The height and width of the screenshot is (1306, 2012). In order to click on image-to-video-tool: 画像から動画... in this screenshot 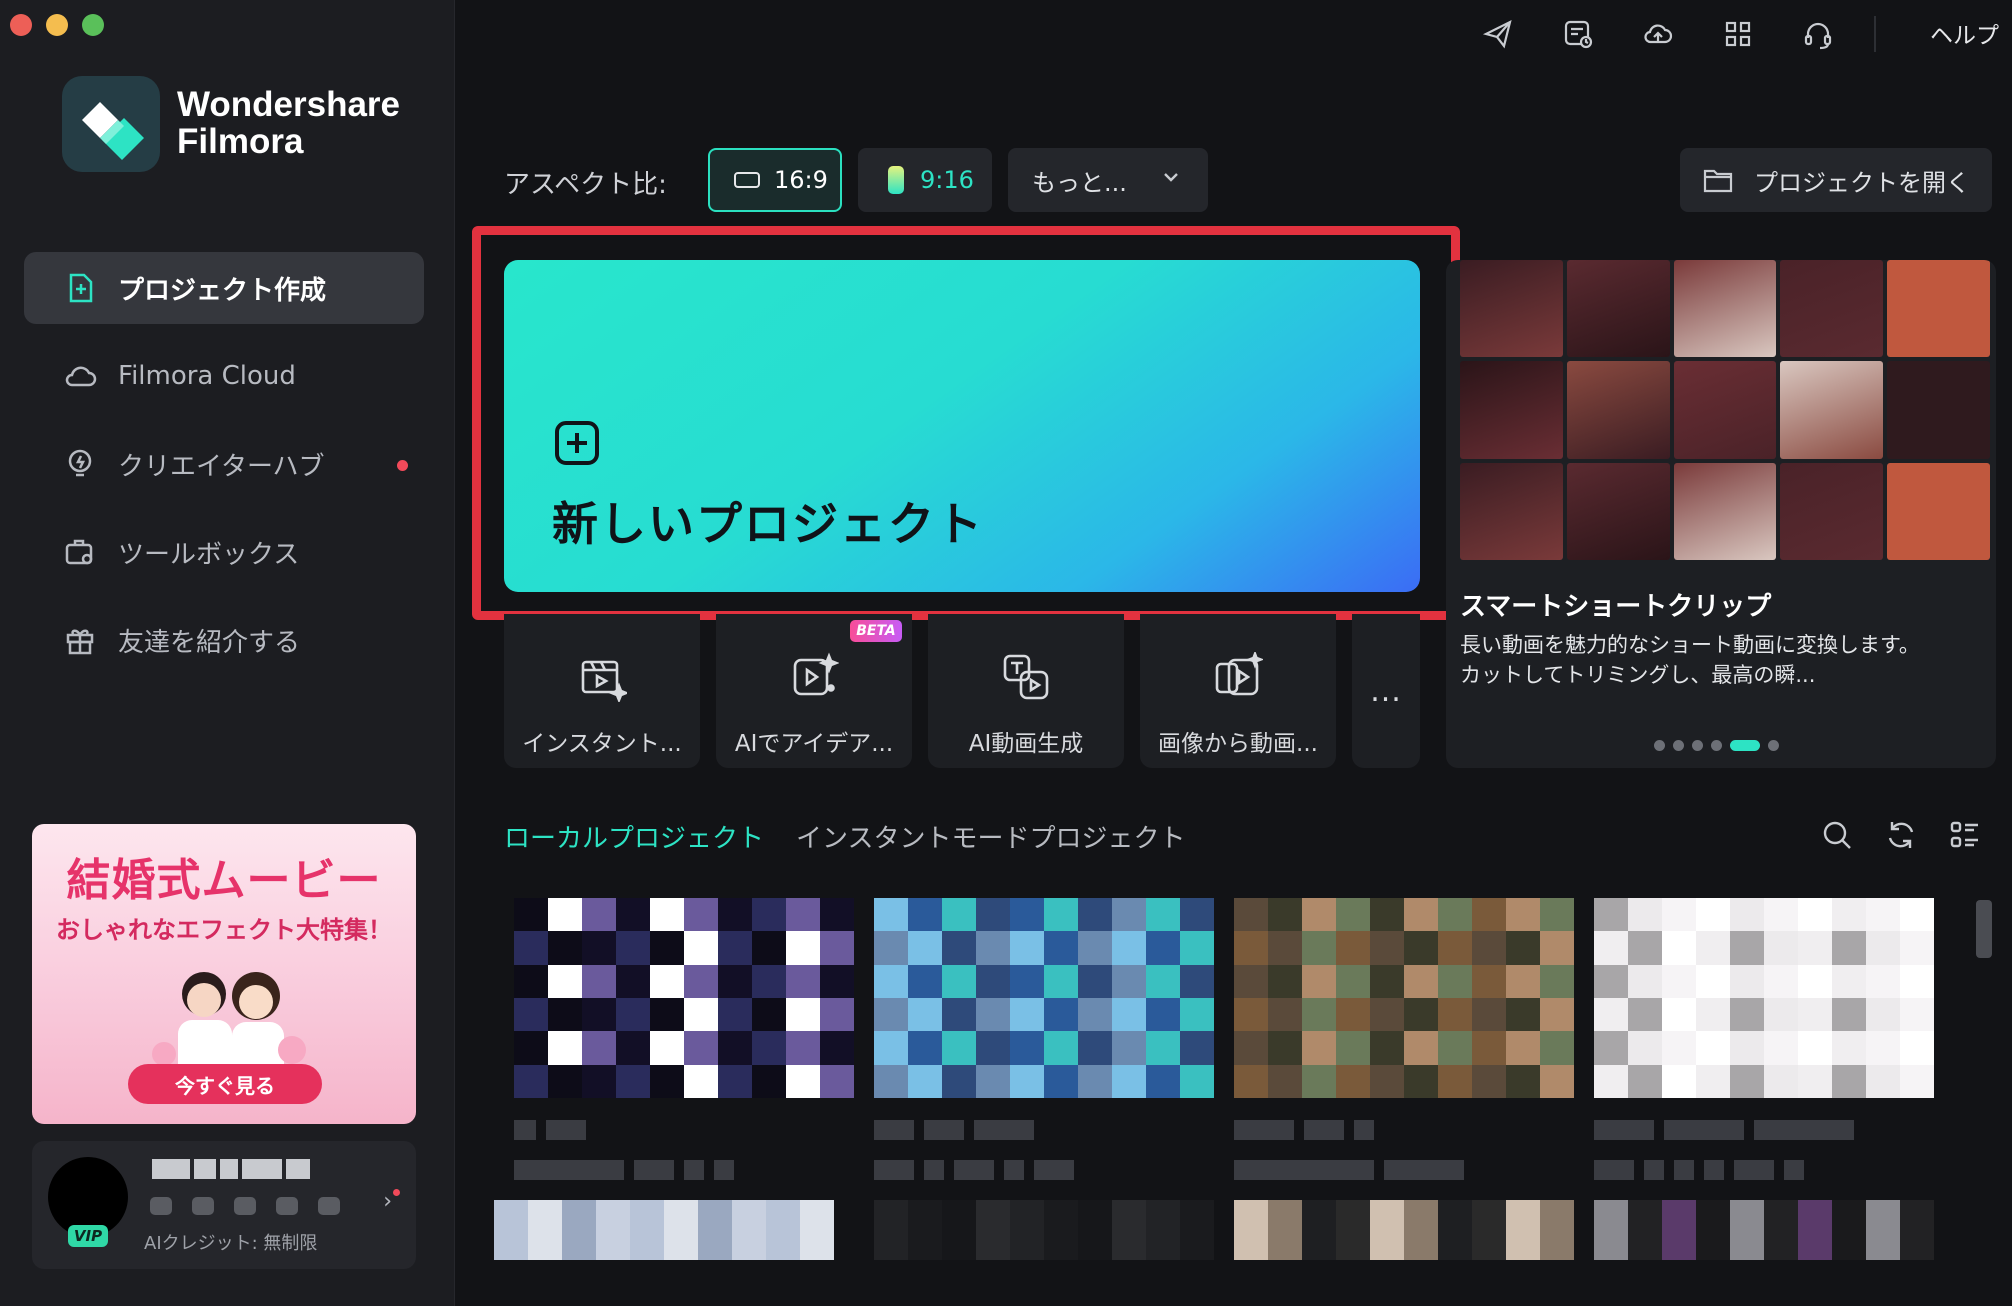, I will do `click(1238, 691)`.